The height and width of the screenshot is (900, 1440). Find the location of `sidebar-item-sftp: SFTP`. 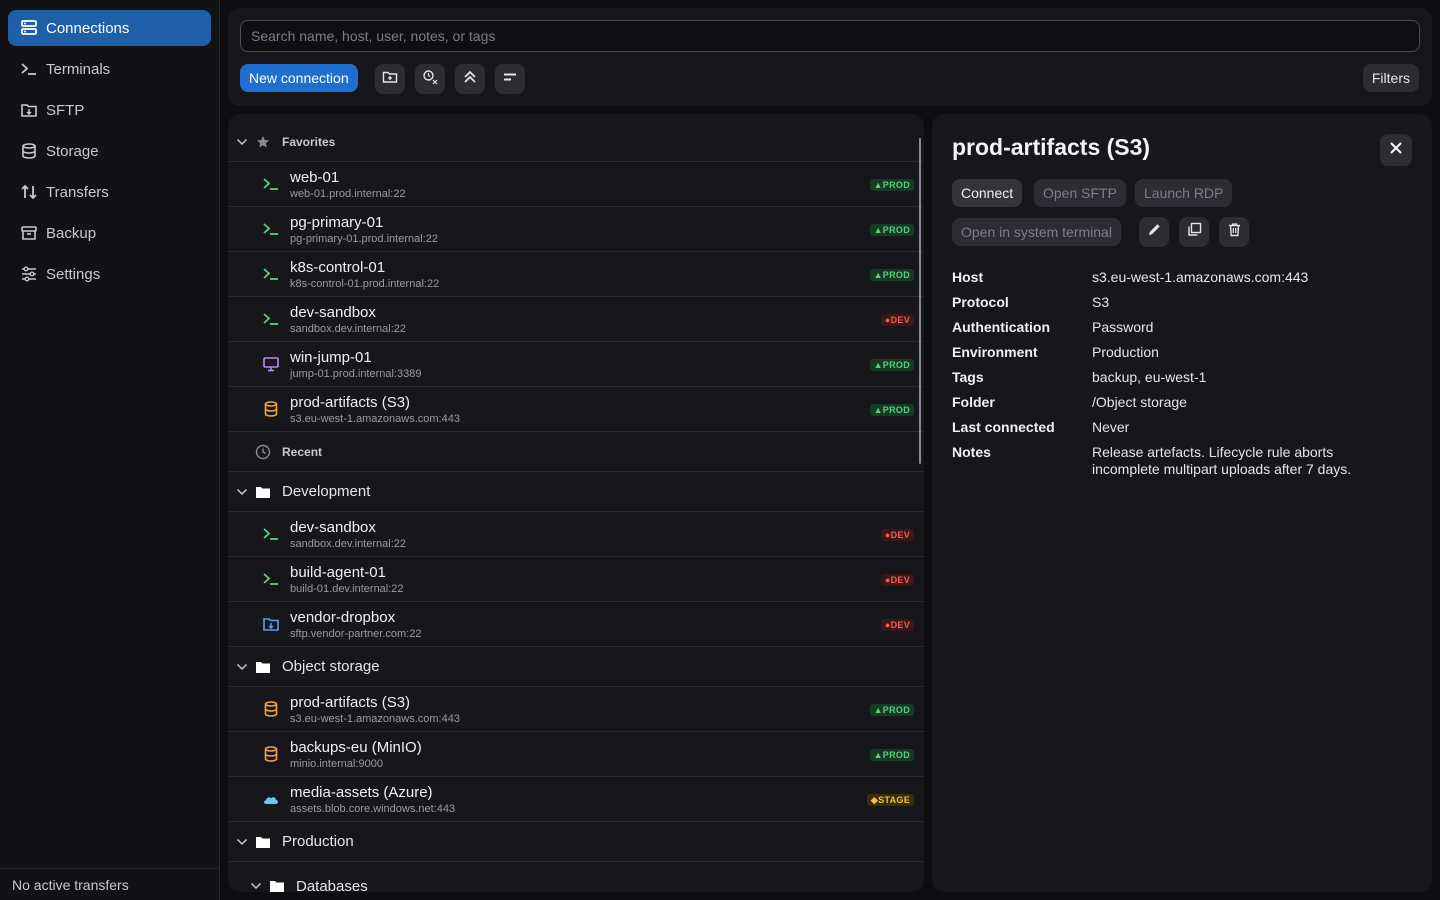

sidebar-item-sftp: SFTP is located at coordinates (109, 110).